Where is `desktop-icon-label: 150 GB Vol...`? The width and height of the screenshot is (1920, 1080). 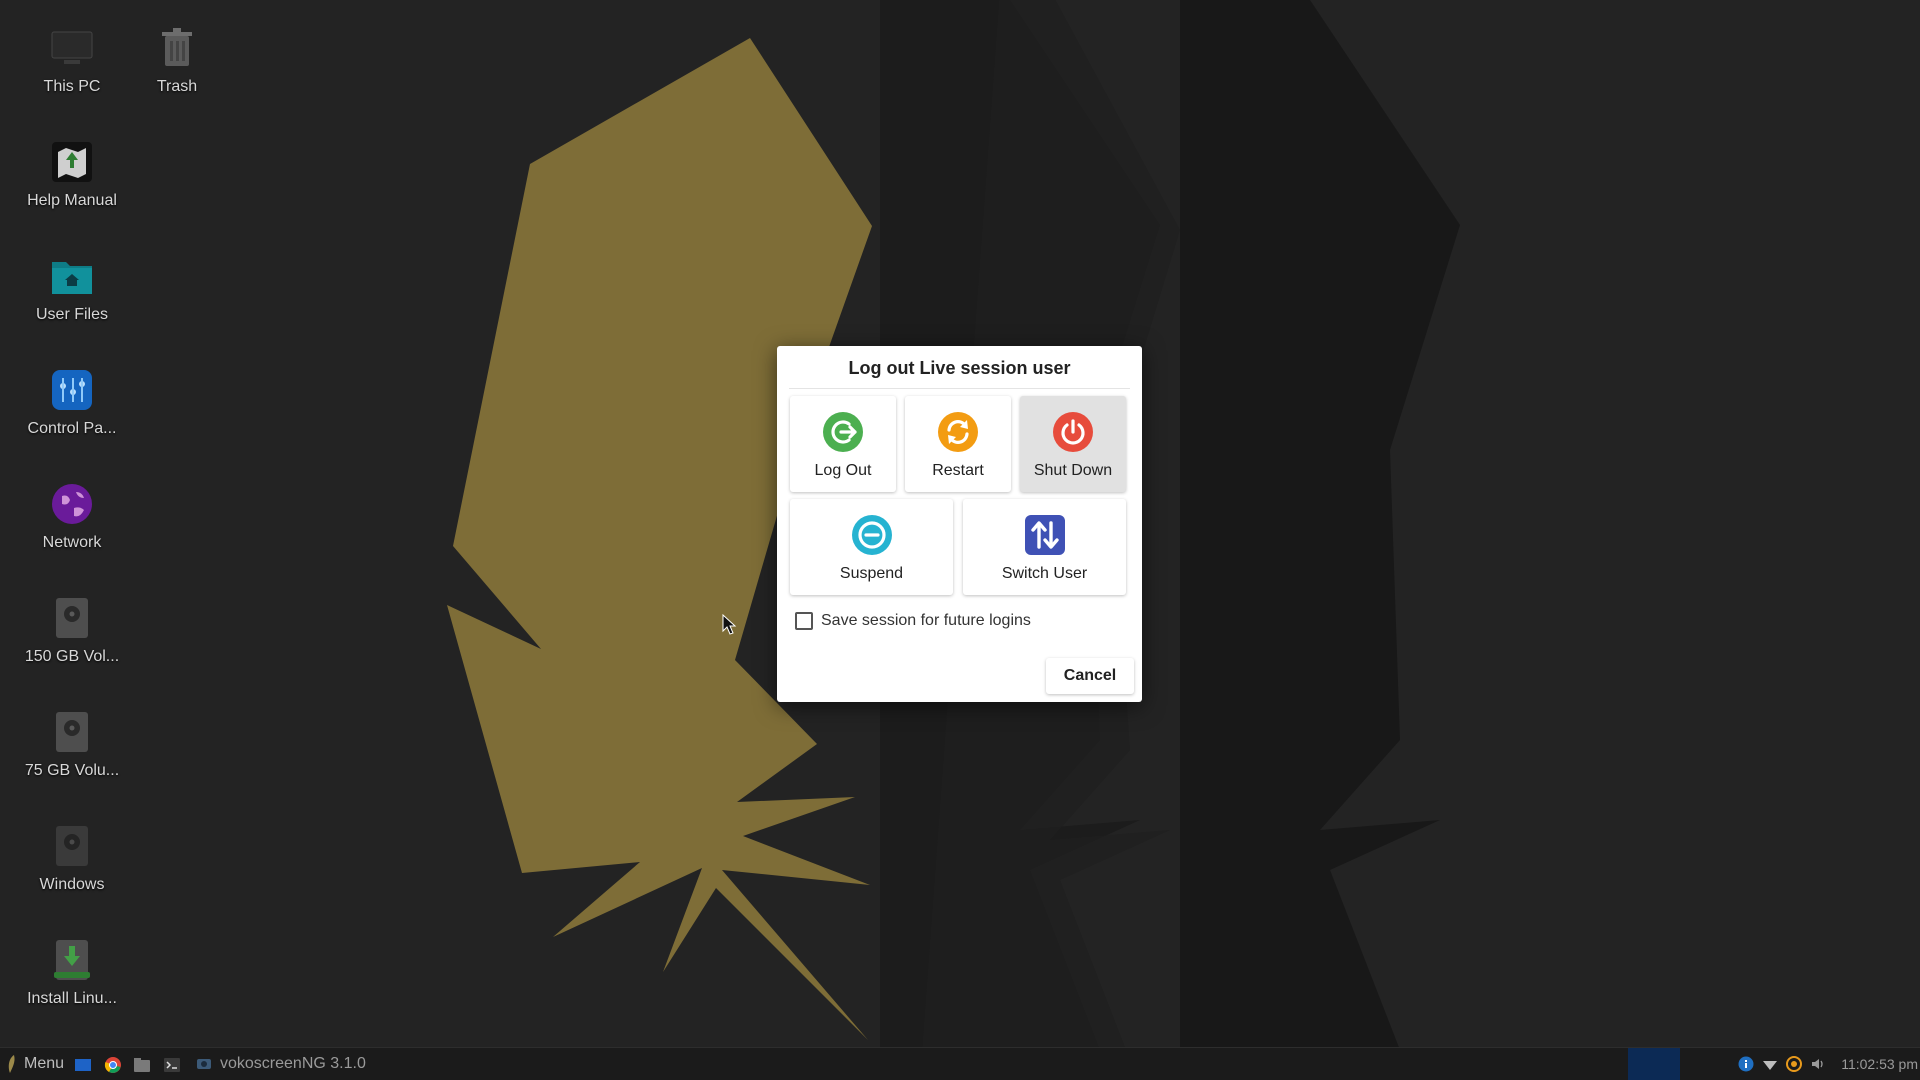
desktop-icon-label: 150 GB Vol... is located at coordinates (72, 656).